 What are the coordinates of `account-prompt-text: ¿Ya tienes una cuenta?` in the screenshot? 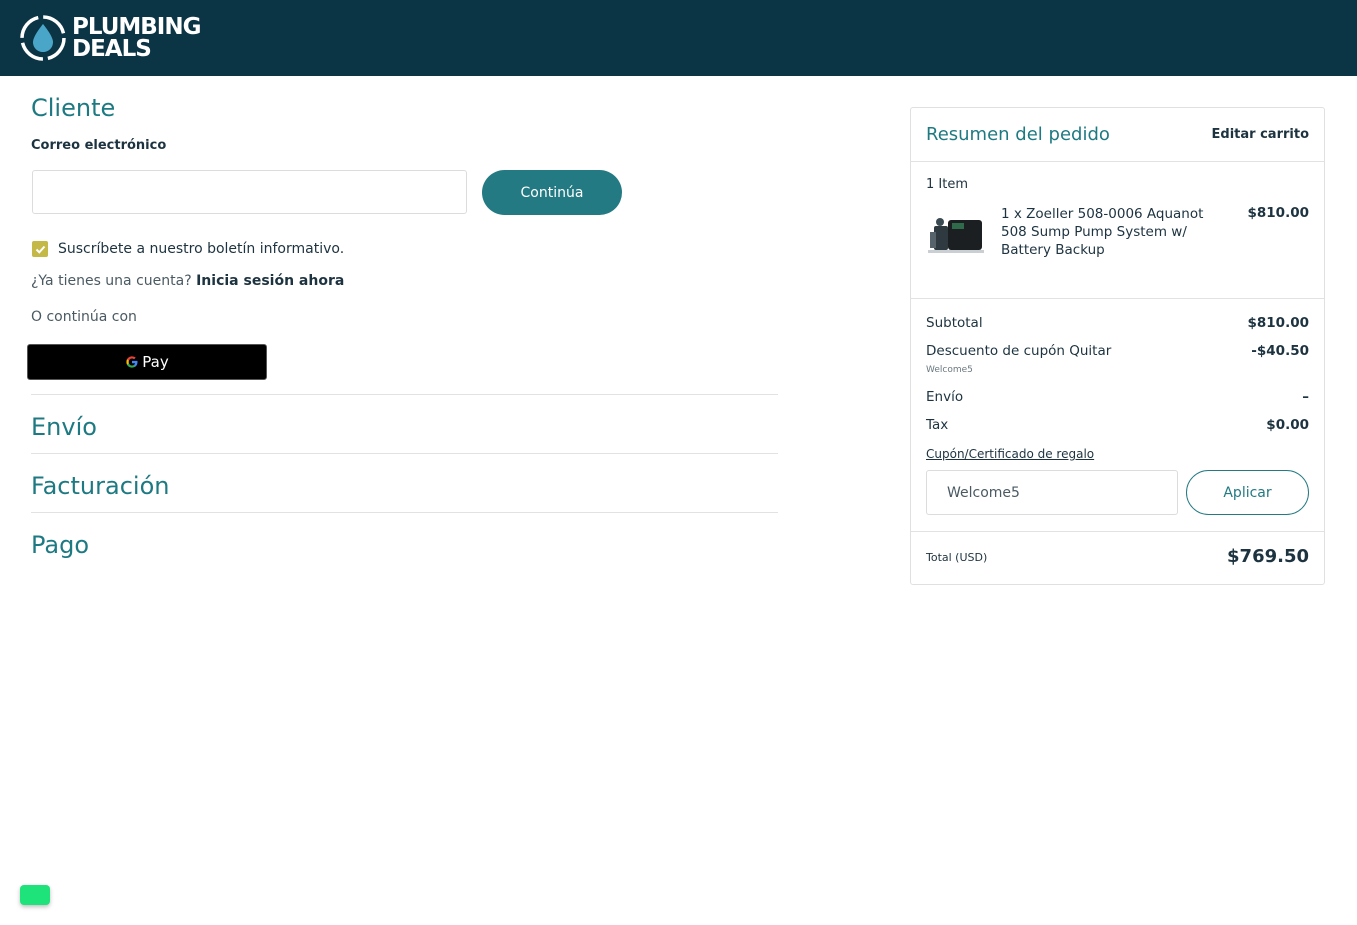 It's located at (111, 281).